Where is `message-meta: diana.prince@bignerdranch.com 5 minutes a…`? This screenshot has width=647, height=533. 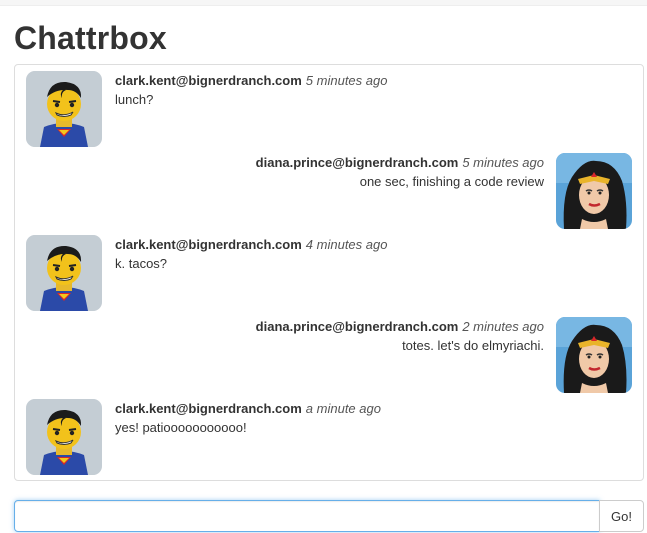 message-meta: diana.prince@bignerdranch.com 5 minutes a… is located at coordinates (400, 162).